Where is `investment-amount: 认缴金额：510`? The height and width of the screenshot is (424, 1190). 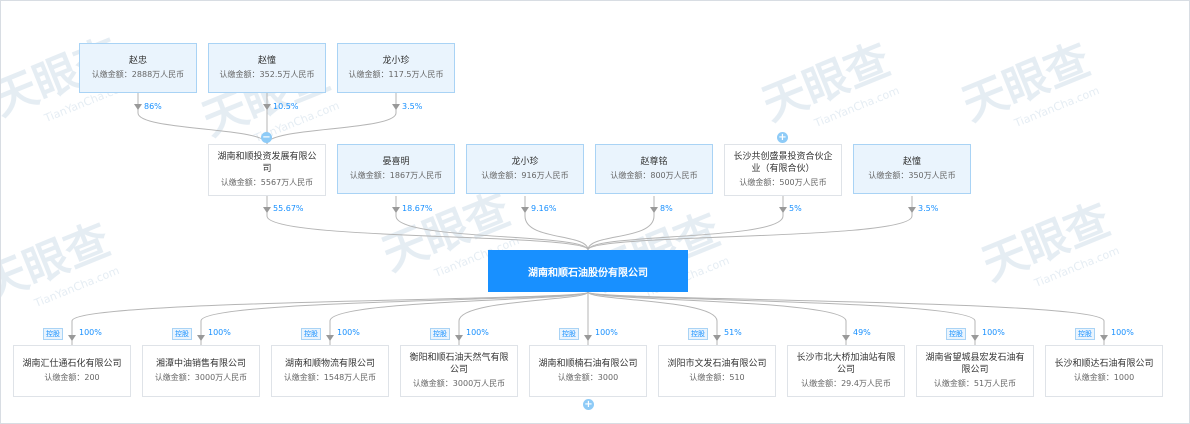 investment-amount: 认缴金额：510 is located at coordinates (717, 377).